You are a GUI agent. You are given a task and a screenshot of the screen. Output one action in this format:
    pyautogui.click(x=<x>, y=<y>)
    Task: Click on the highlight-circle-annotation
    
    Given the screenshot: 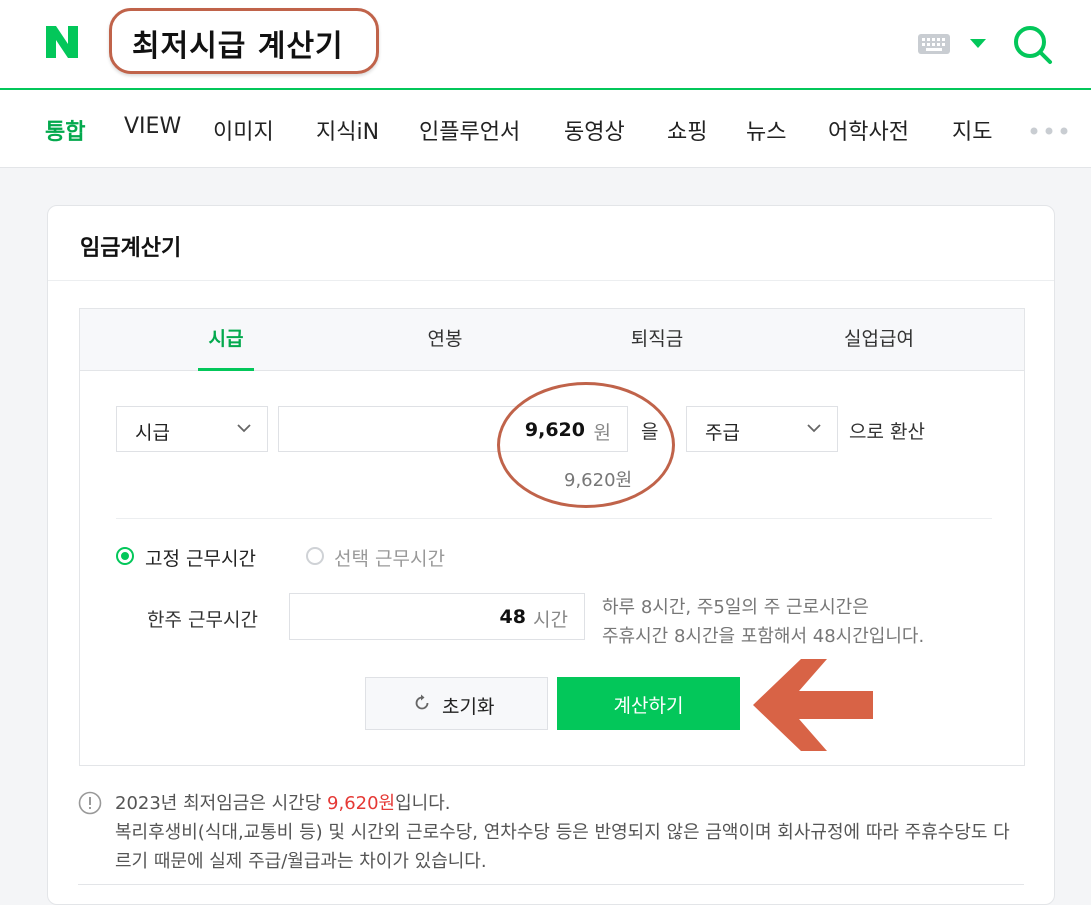 What is the action you would take?
    pyautogui.click(x=586, y=445)
    